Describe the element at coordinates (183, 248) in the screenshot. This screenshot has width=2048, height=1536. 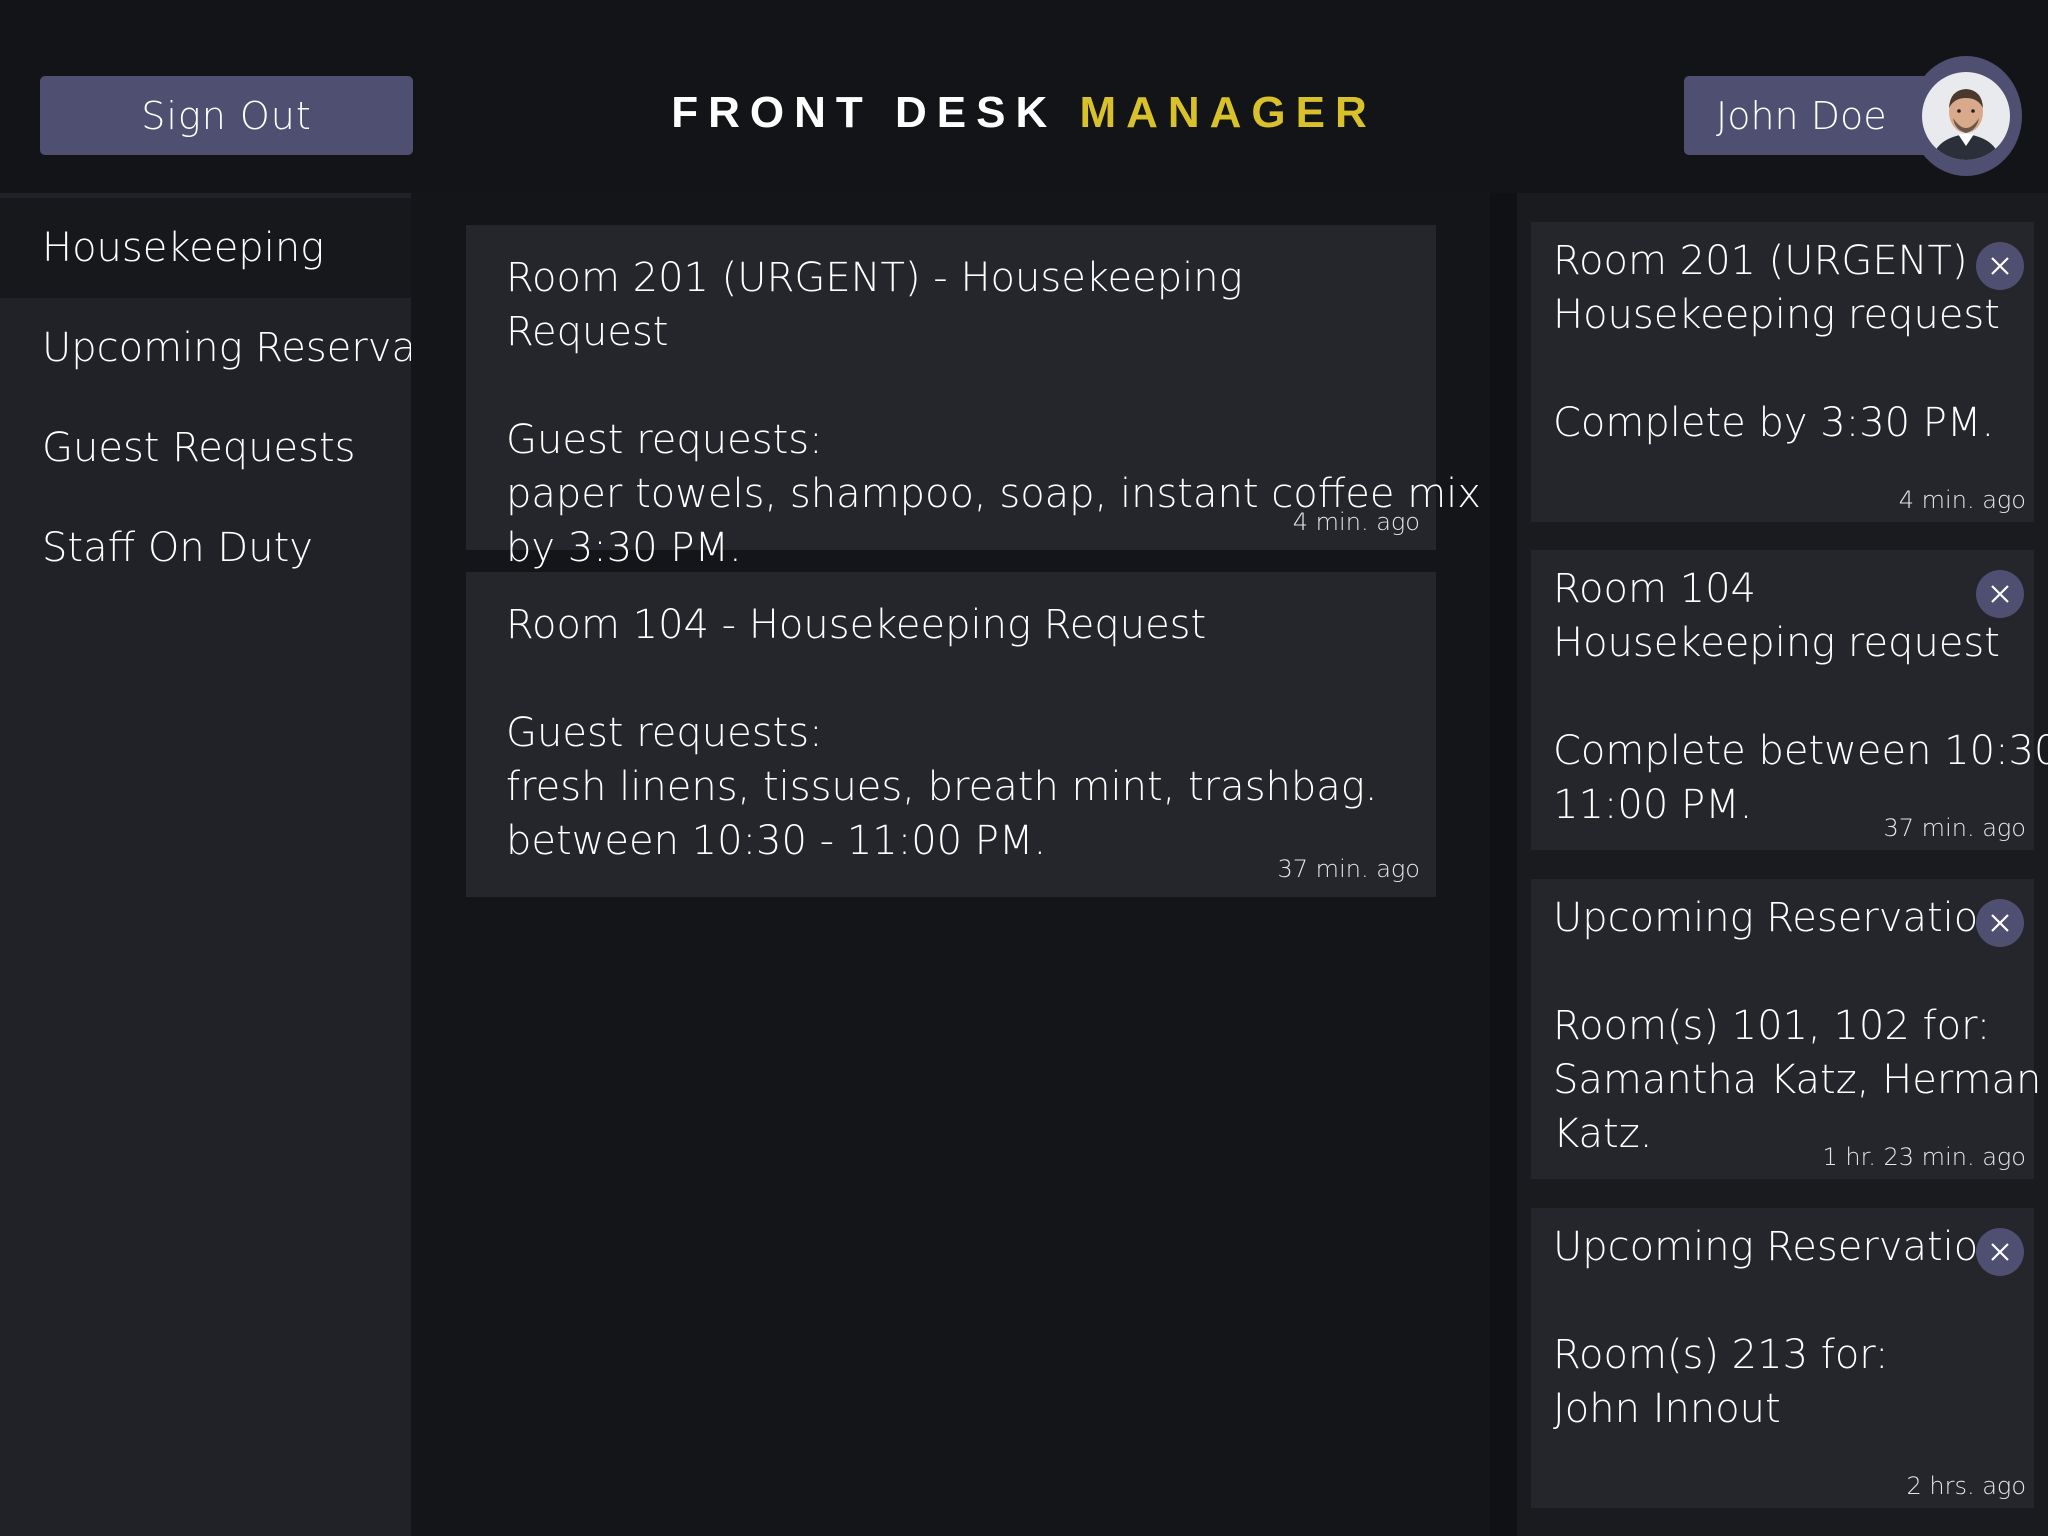
I see `sidebar-item-label: Housekeeping` at that location.